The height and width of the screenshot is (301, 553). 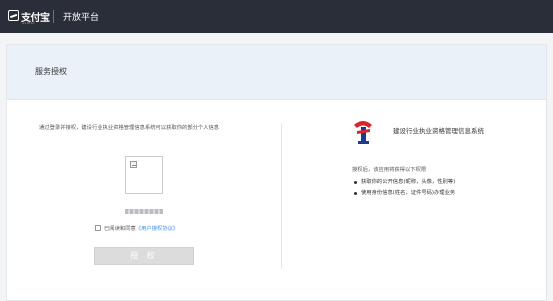 I want to click on qr-code-image, so click(x=144, y=175).